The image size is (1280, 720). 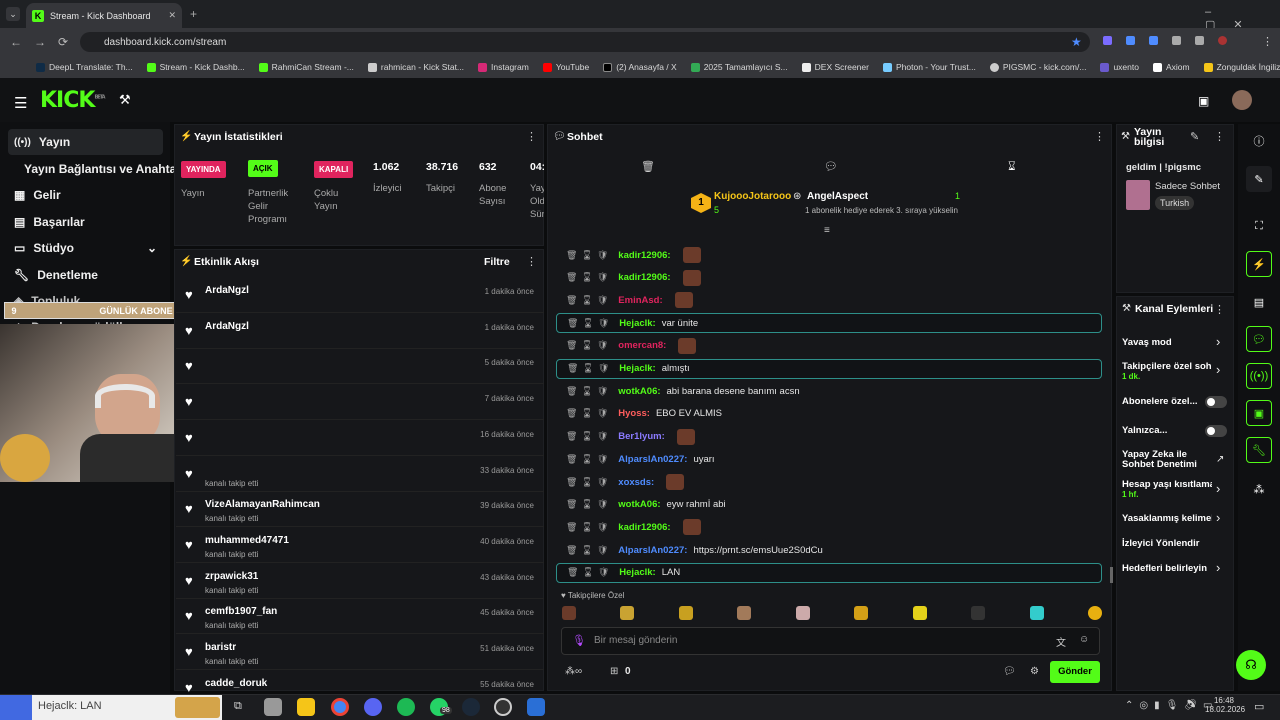 What do you see at coordinates (1225, 705) in the screenshot?
I see `clock: 16:48 18.02.2026` at bounding box center [1225, 705].